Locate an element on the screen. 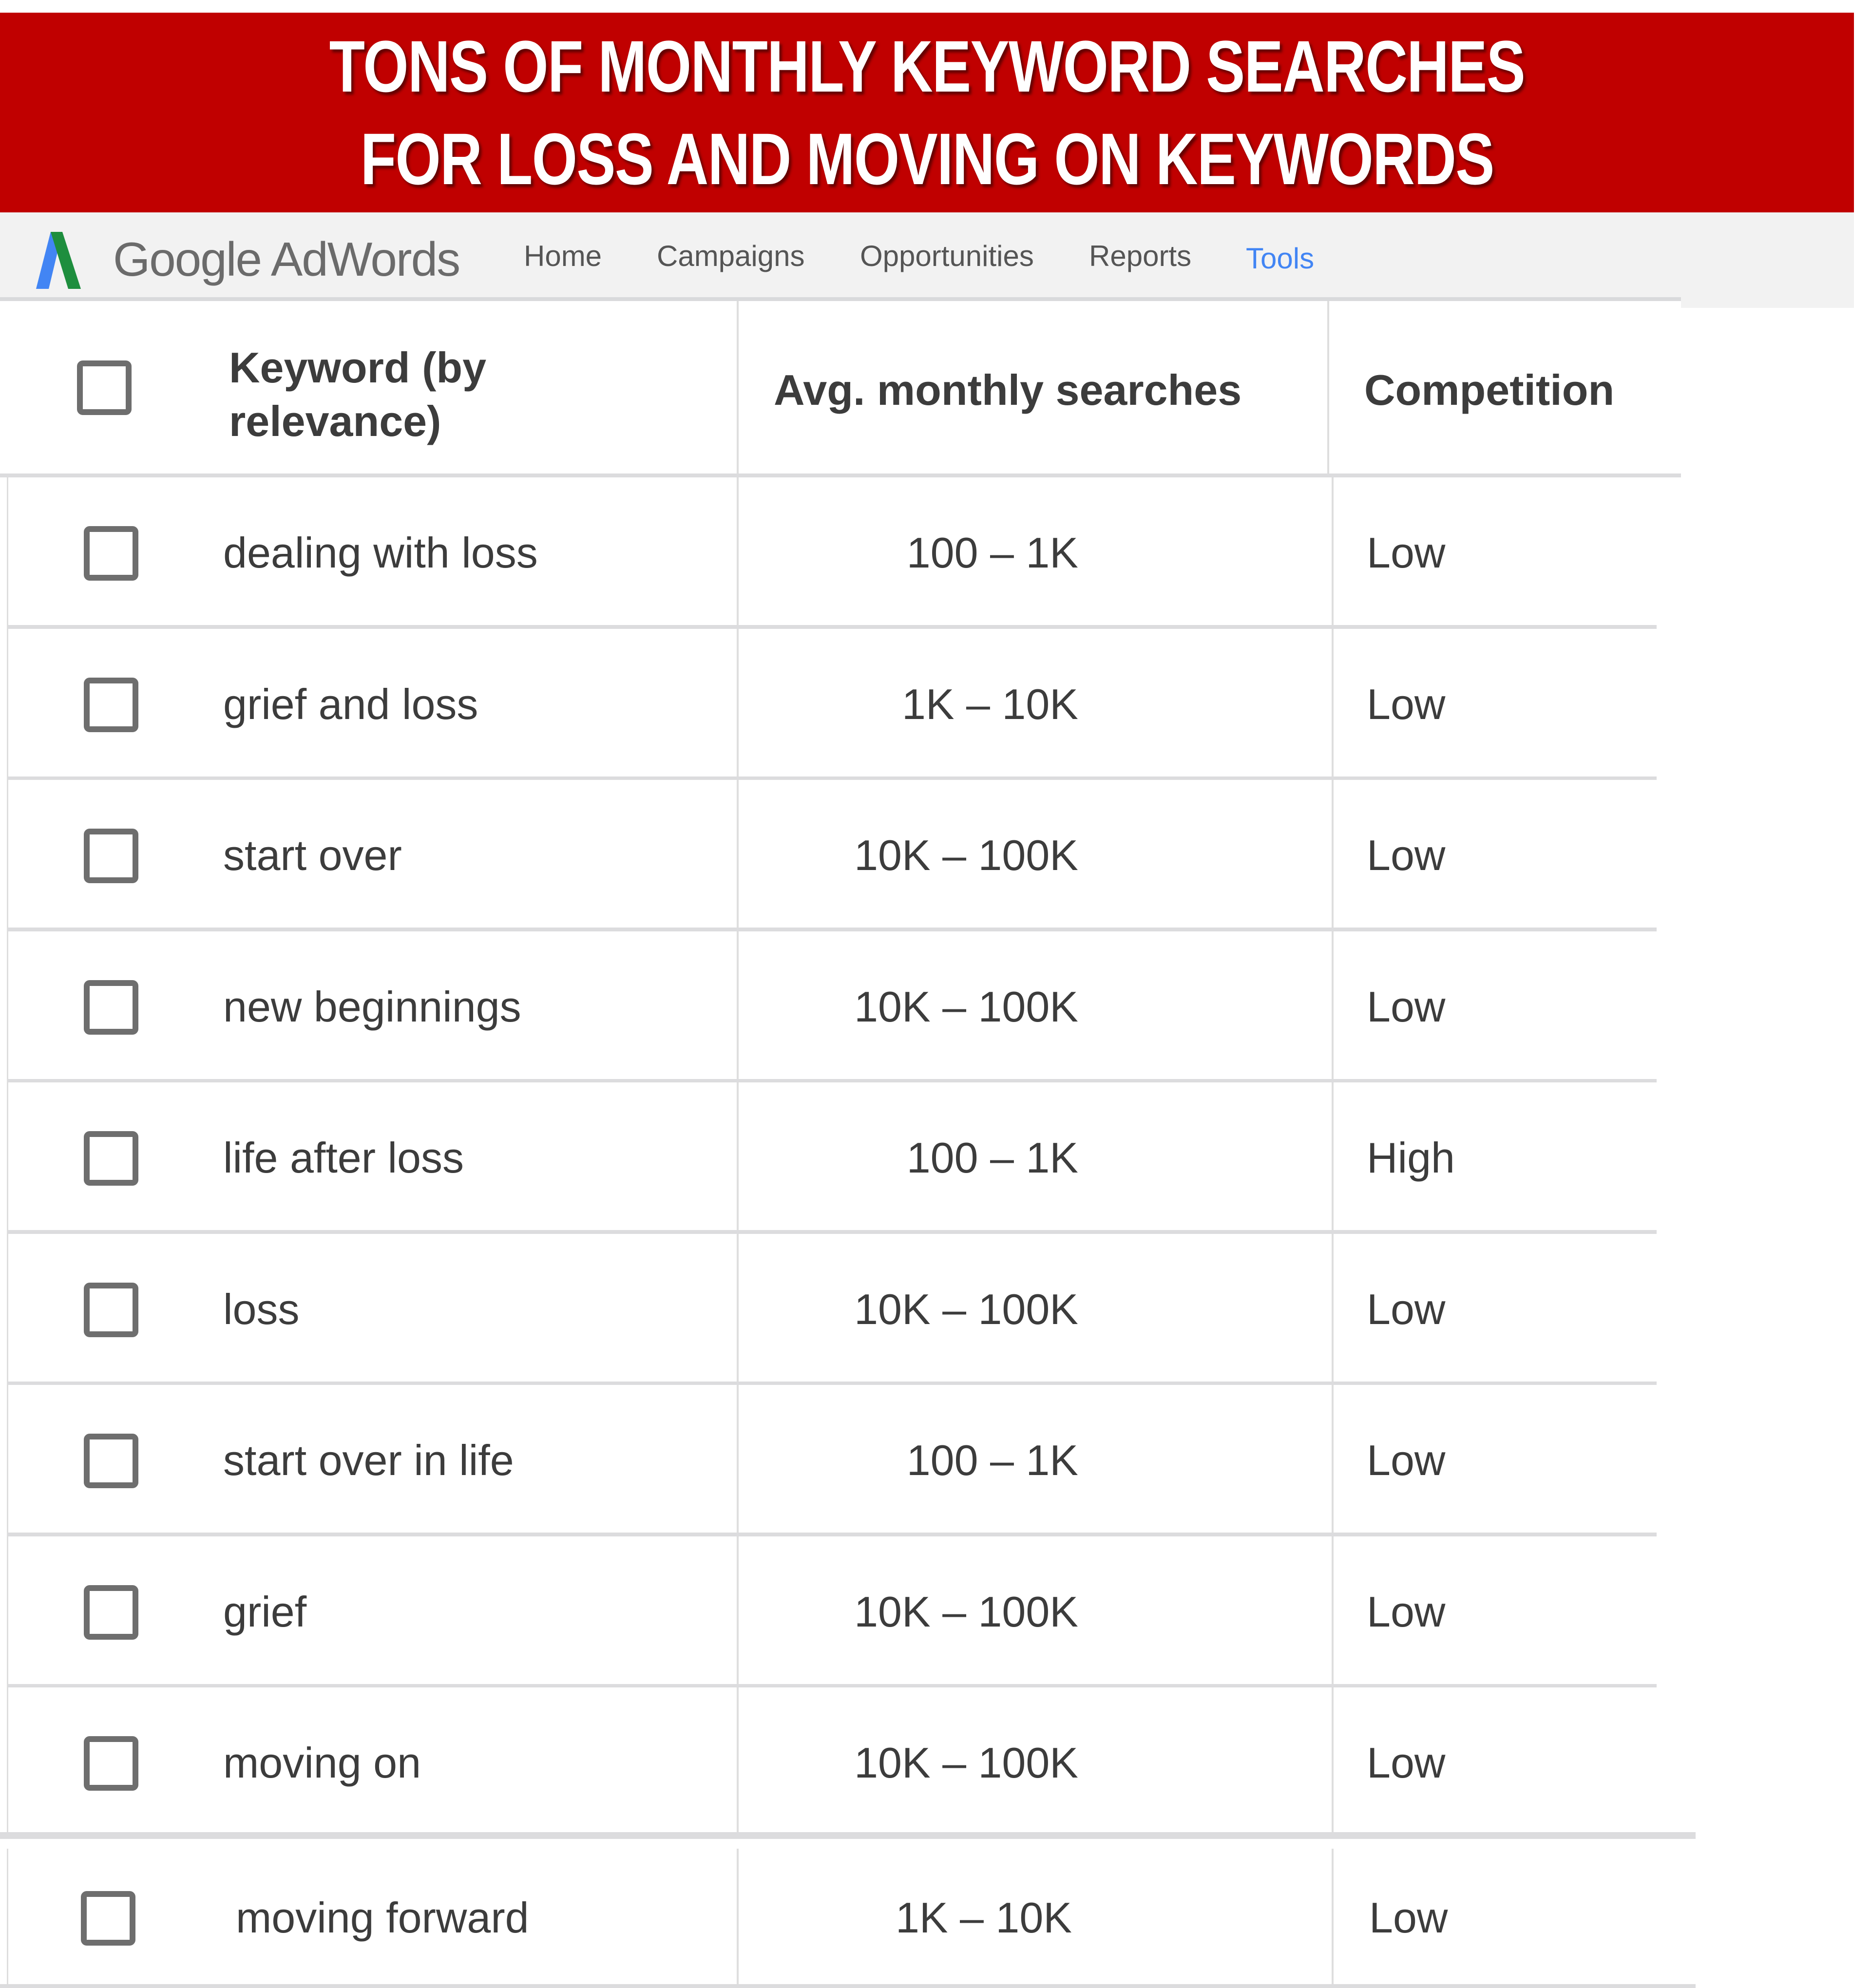 This screenshot has width=1871, height=1988. banner-title-line-2: FOR LOSS AND MOVING ON KEYWORDS is located at coordinates (927, 159).